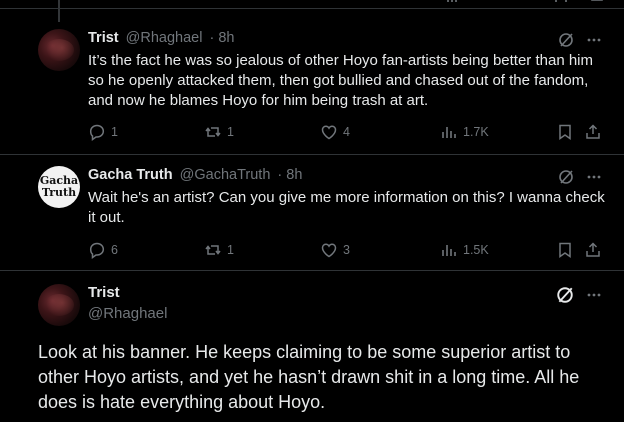  I want to click on avatar: Gacha Truth, so click(59, 187).